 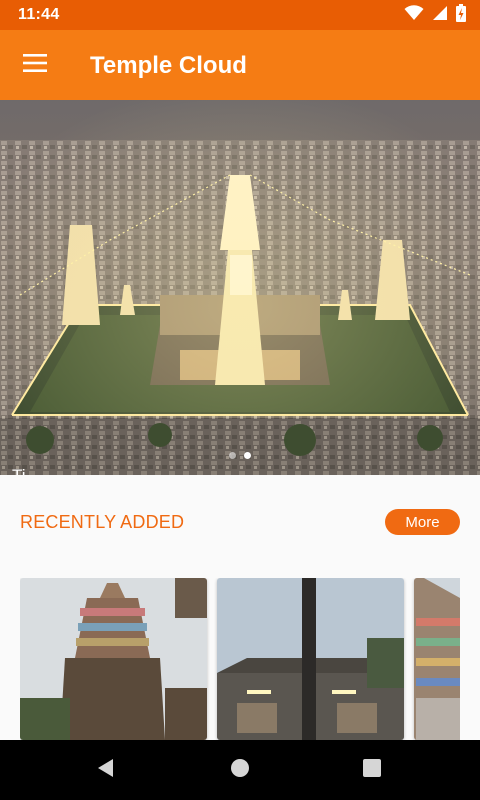 I want to click on section-title: RECENTLY ADDED, so click(x=102, y=522).